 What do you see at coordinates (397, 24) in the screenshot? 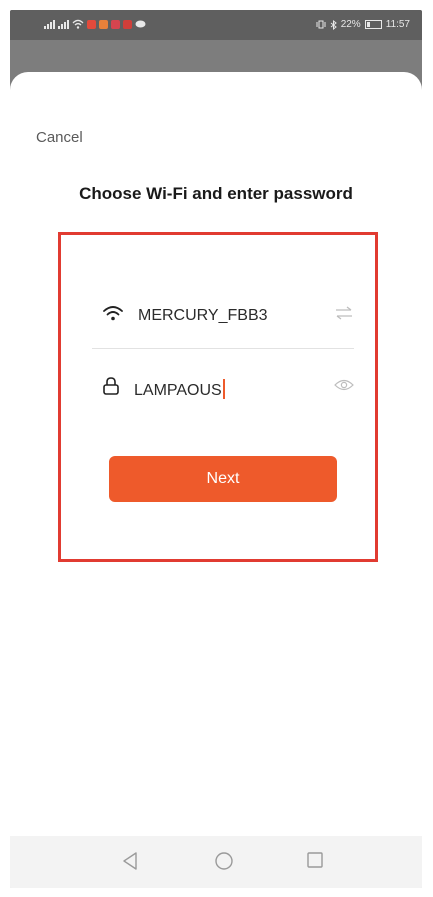
I see `status-time: 11:57` at bounding box center [397, 24].